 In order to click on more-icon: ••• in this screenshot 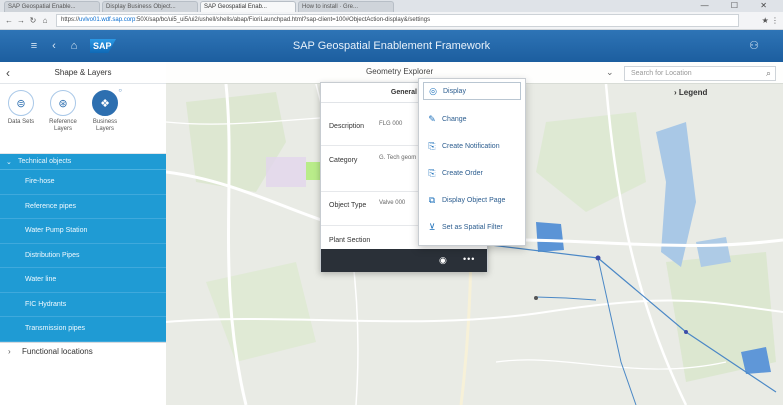, I will do `click(469, 259)`.